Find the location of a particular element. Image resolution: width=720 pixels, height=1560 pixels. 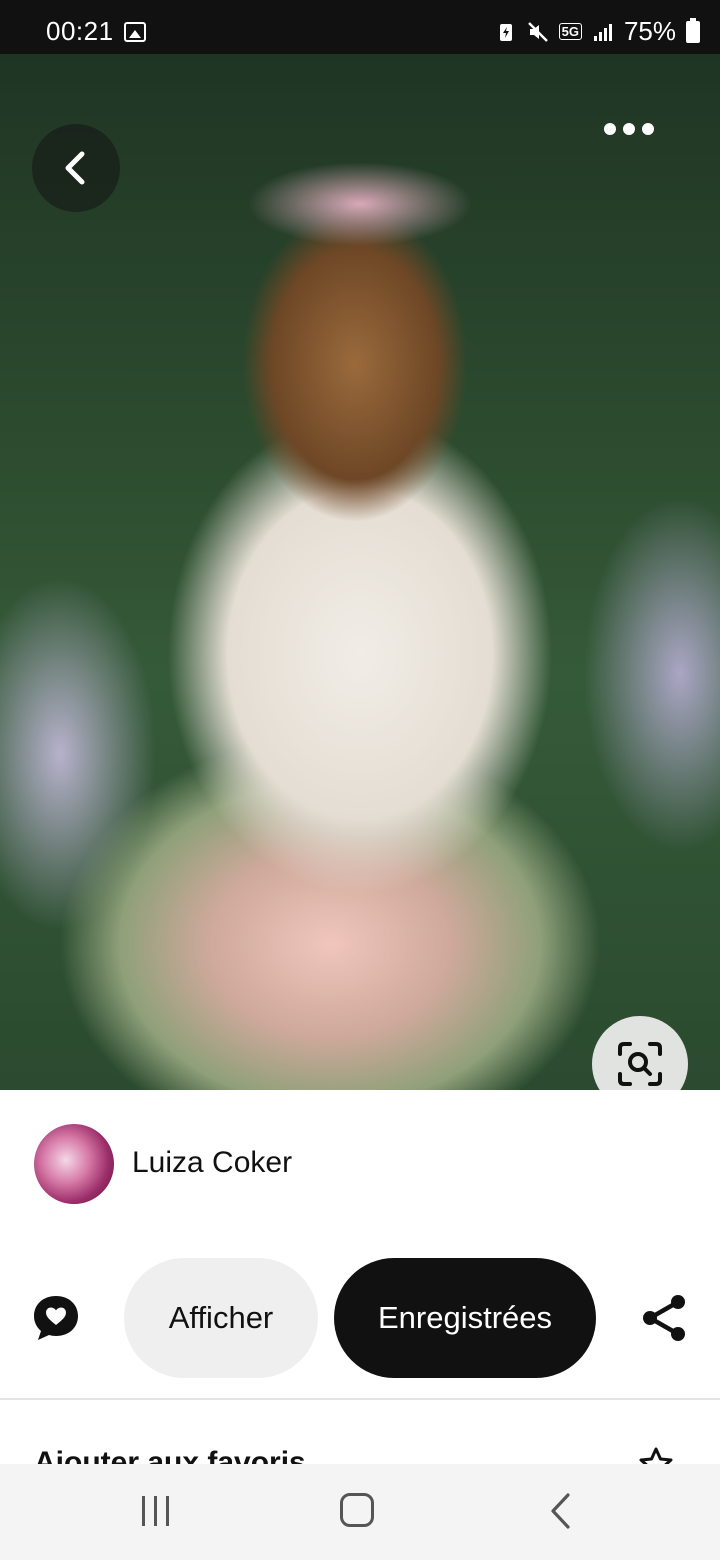

back-button is located at coordinates (76, 168).